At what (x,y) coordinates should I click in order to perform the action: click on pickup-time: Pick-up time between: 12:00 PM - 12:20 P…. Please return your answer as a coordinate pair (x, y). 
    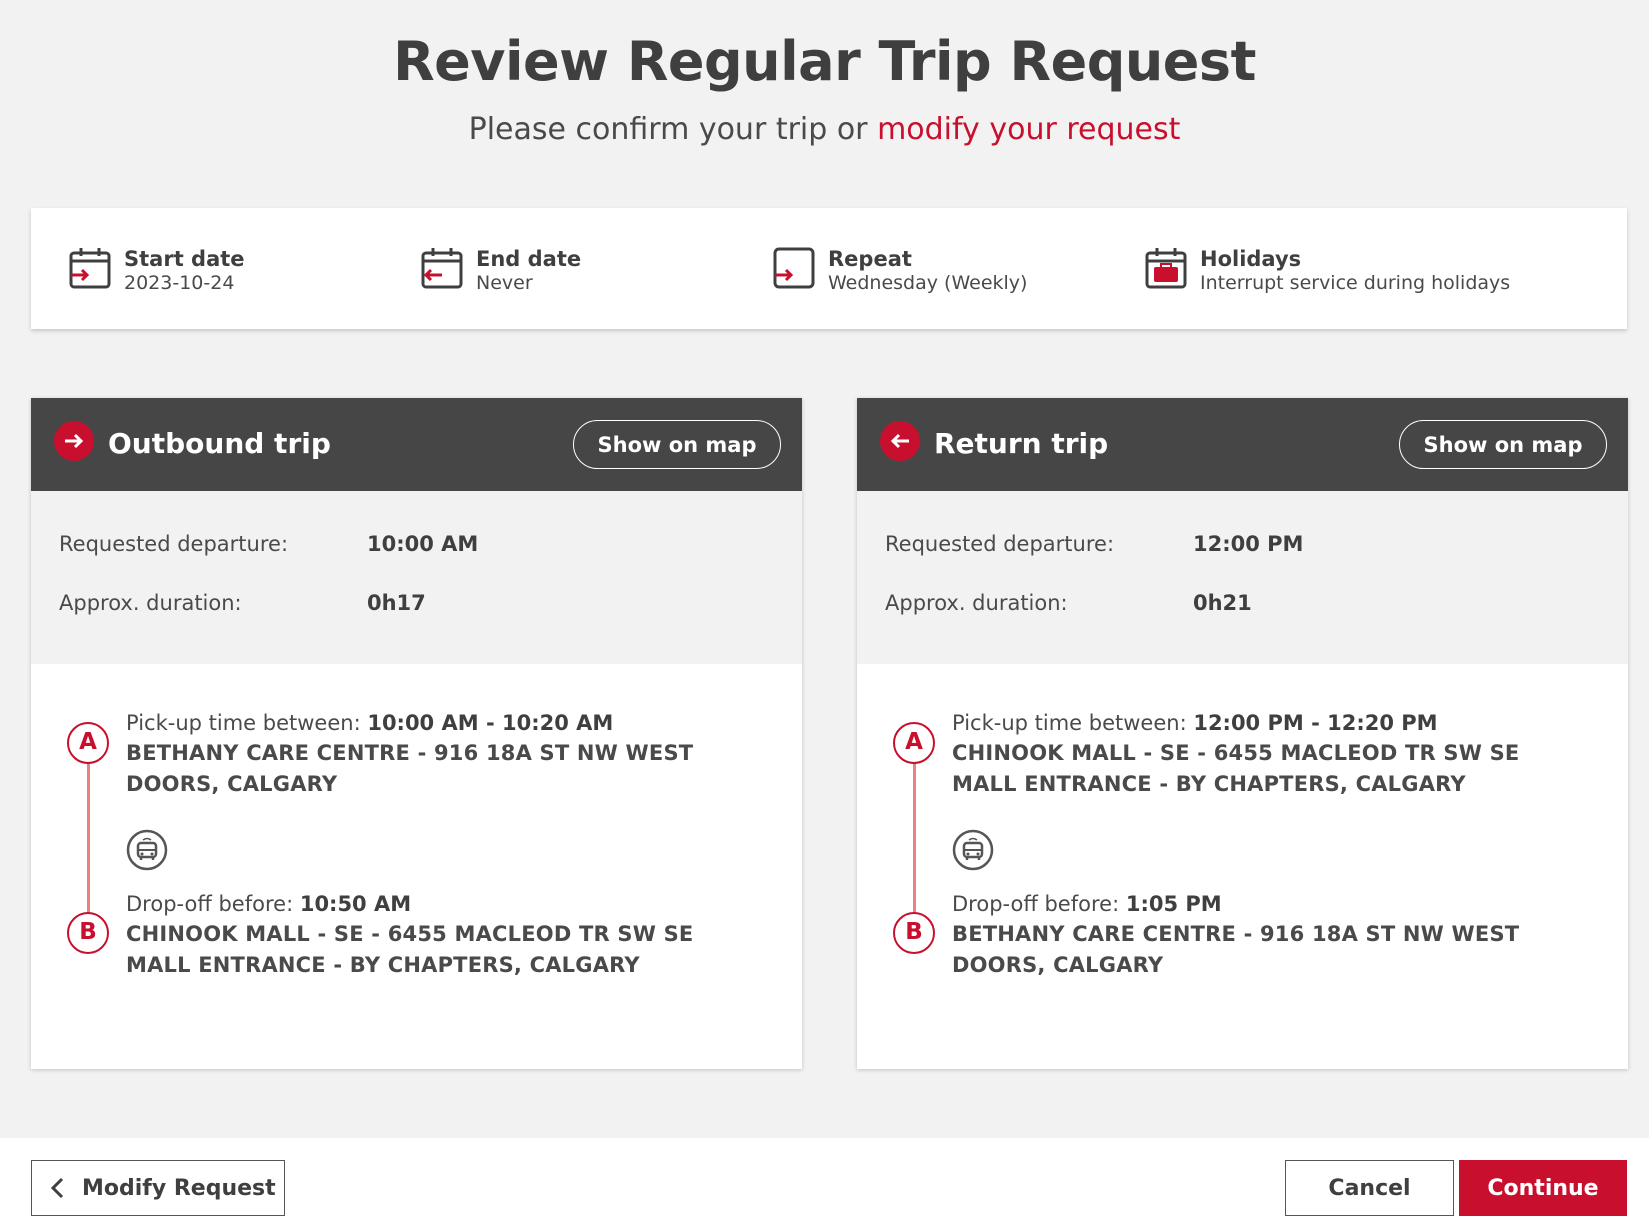
    Looking at the image, I should click on (1267, 723).